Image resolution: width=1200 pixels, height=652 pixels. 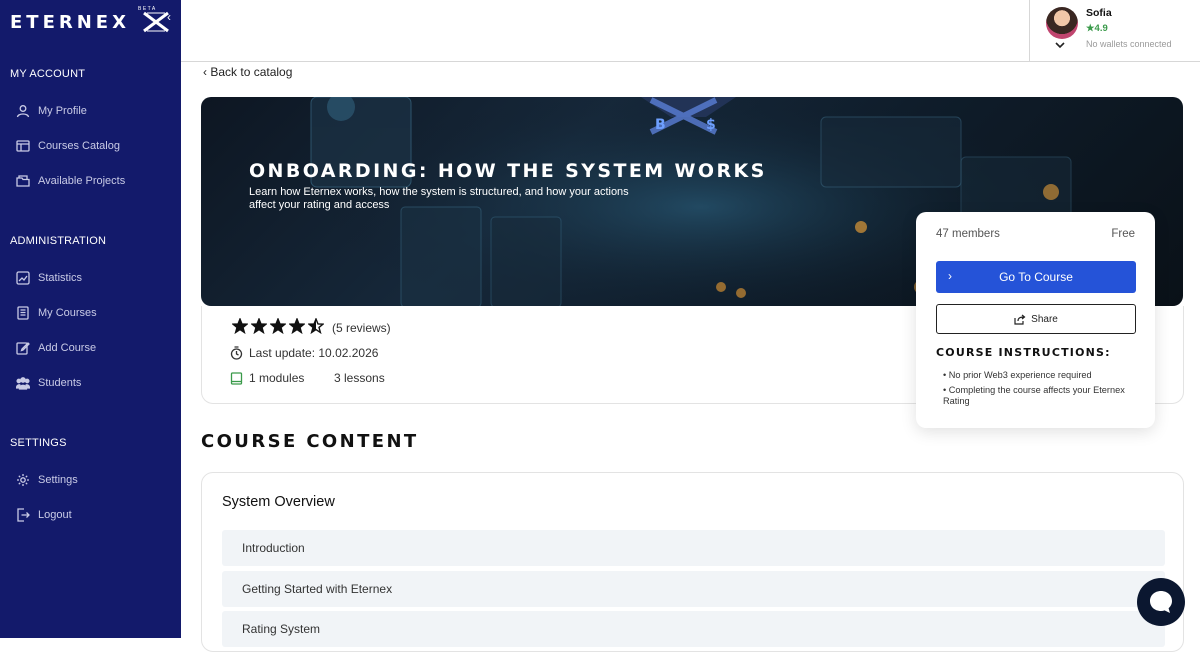 What do you see at coordinates (23, 480) in the screenshot?
I see `gear-icon` at bounding box center [23, 480].